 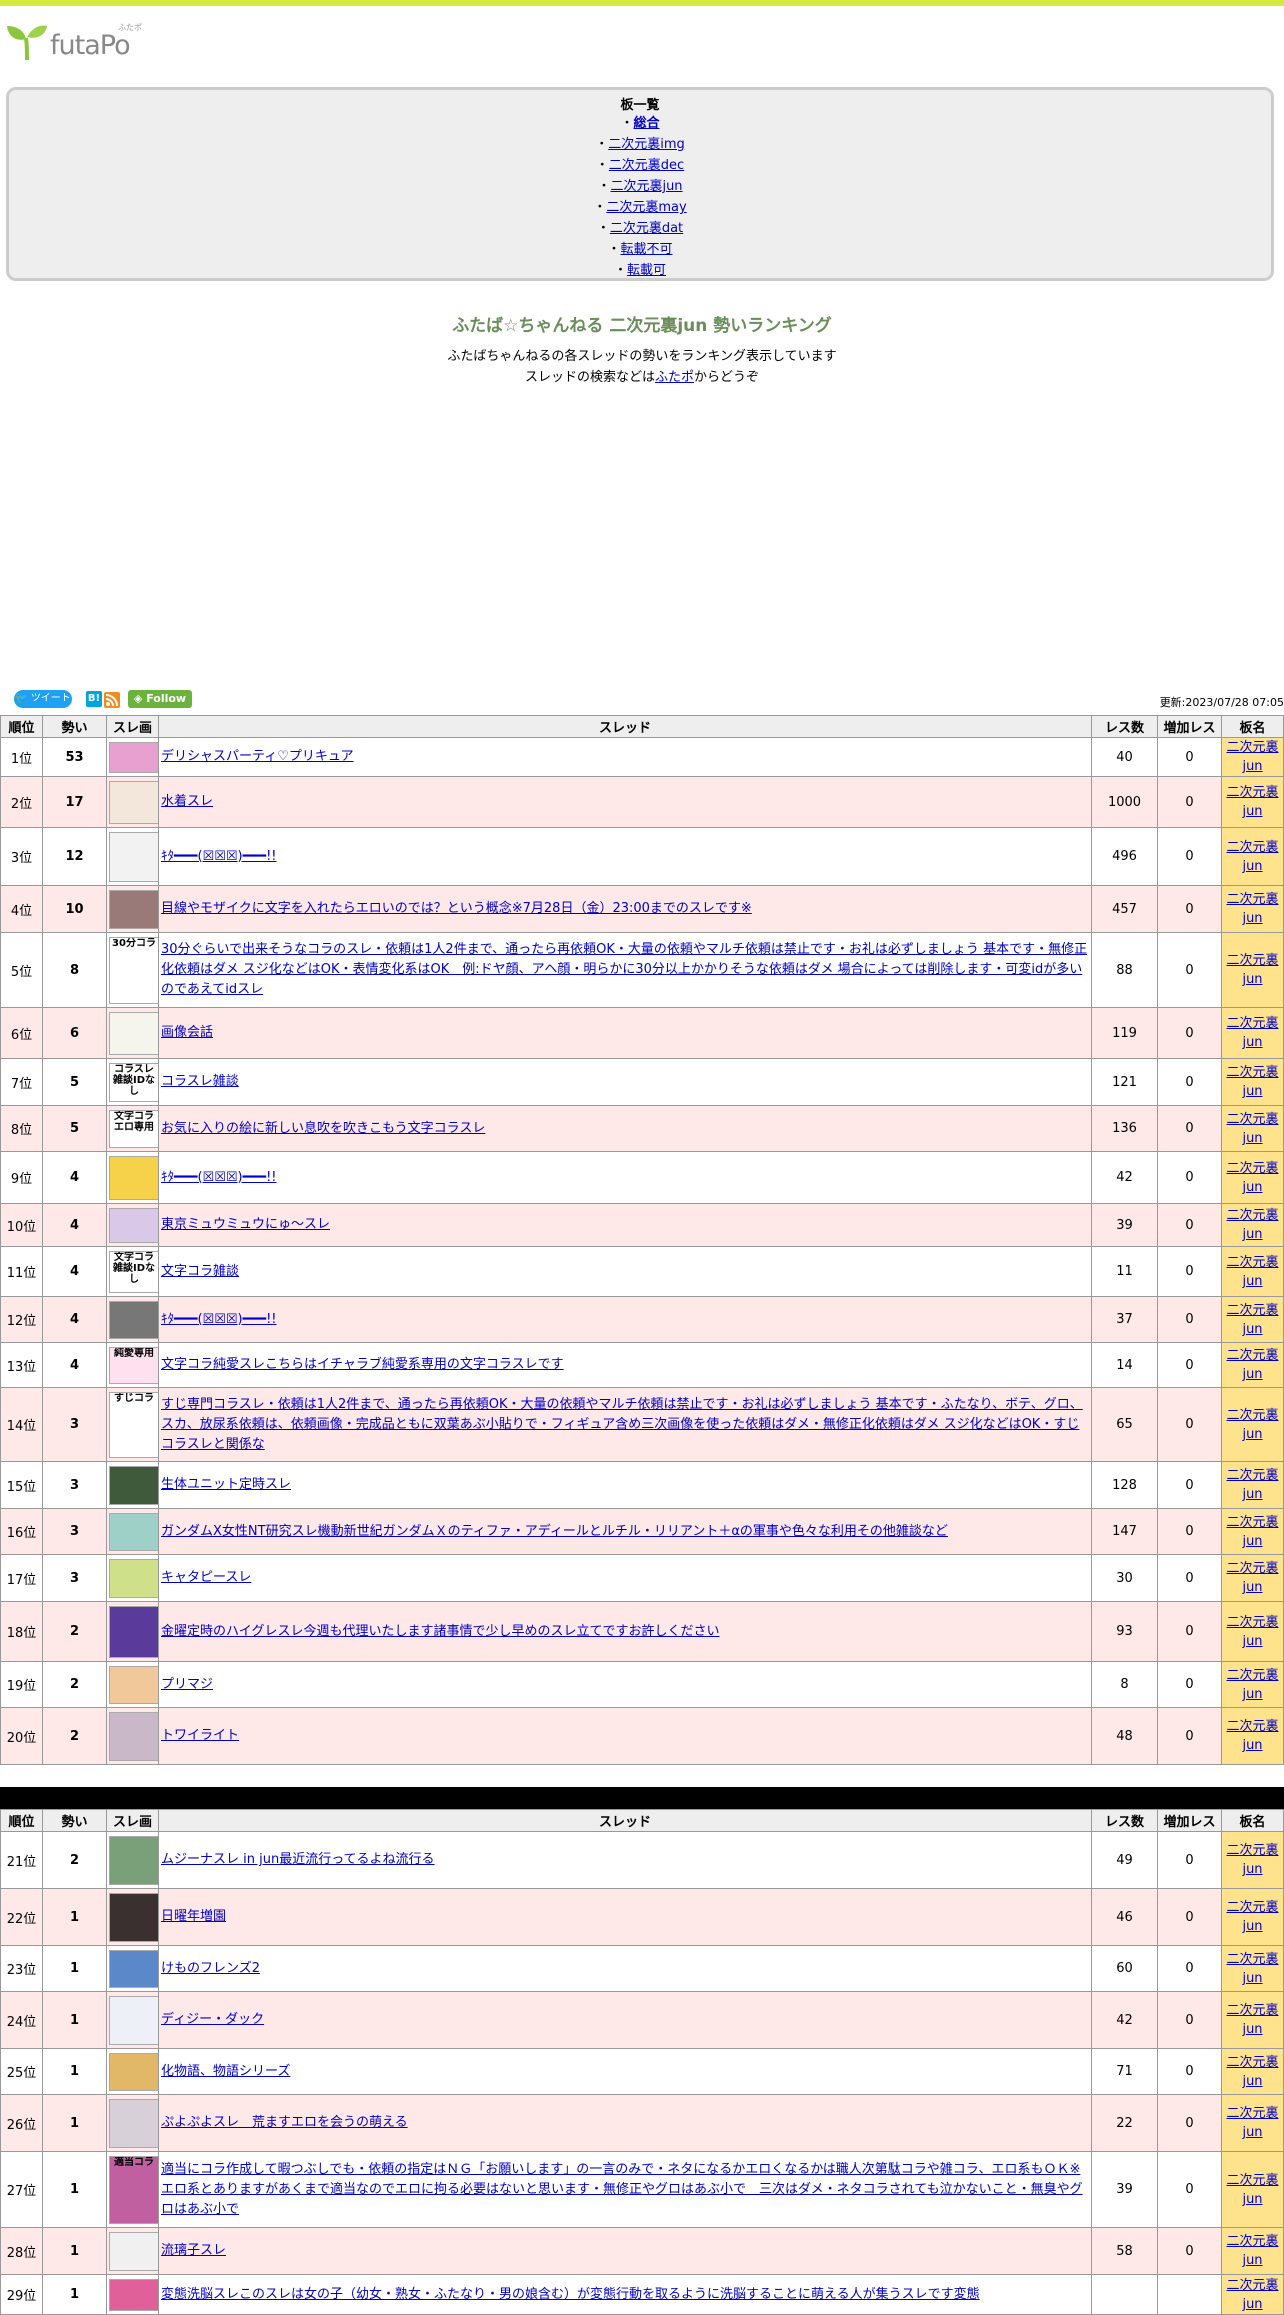 What do you see at coordinates (187, 1032) in the screenshot?
I see `thread-link: 画像会話` at bounding box center [187, 1032].